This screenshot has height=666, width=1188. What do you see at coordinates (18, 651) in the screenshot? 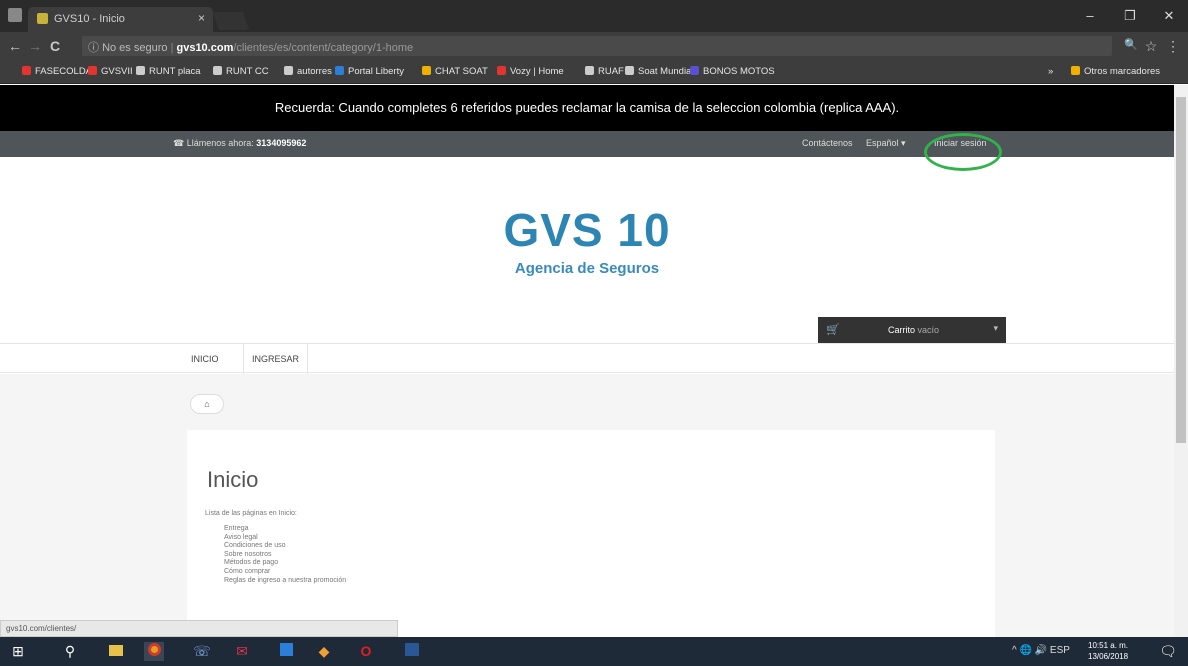
I see `windows-start-icon: ⊞` at bounding box center [18, 651].